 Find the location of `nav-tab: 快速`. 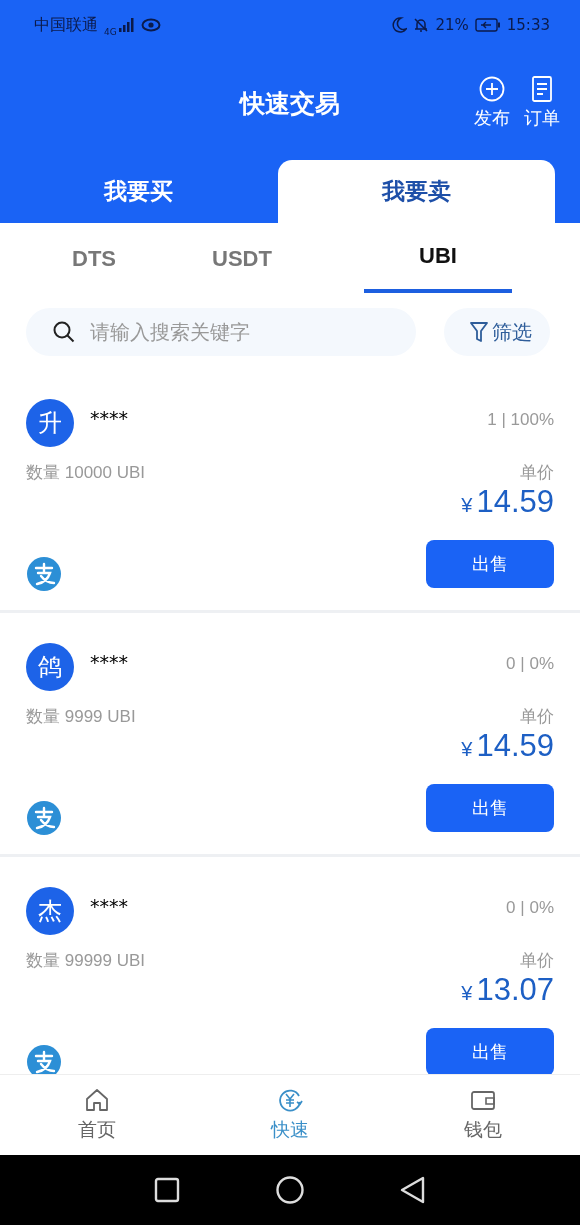

nav-tab: 快速 is located at coordinates (290, 1115).